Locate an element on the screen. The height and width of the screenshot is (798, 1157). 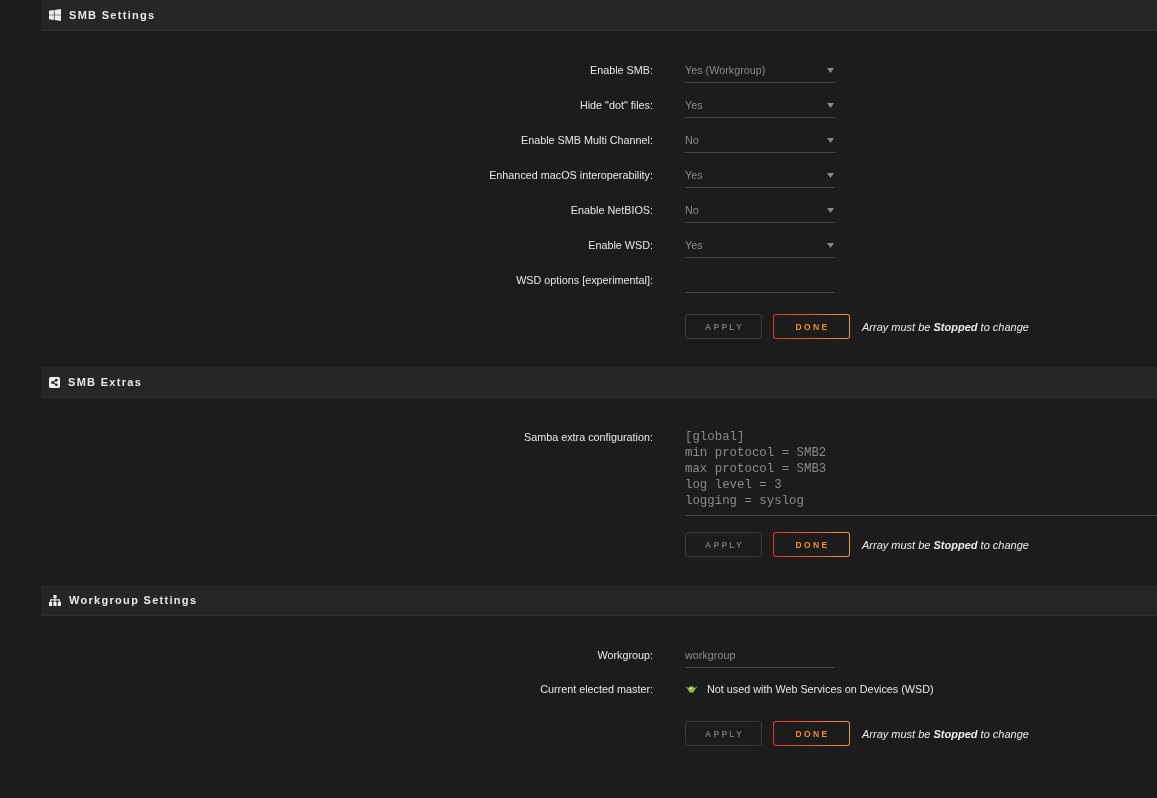
field-label: WSD options [experimental]: is located at coordinates (584, 280).